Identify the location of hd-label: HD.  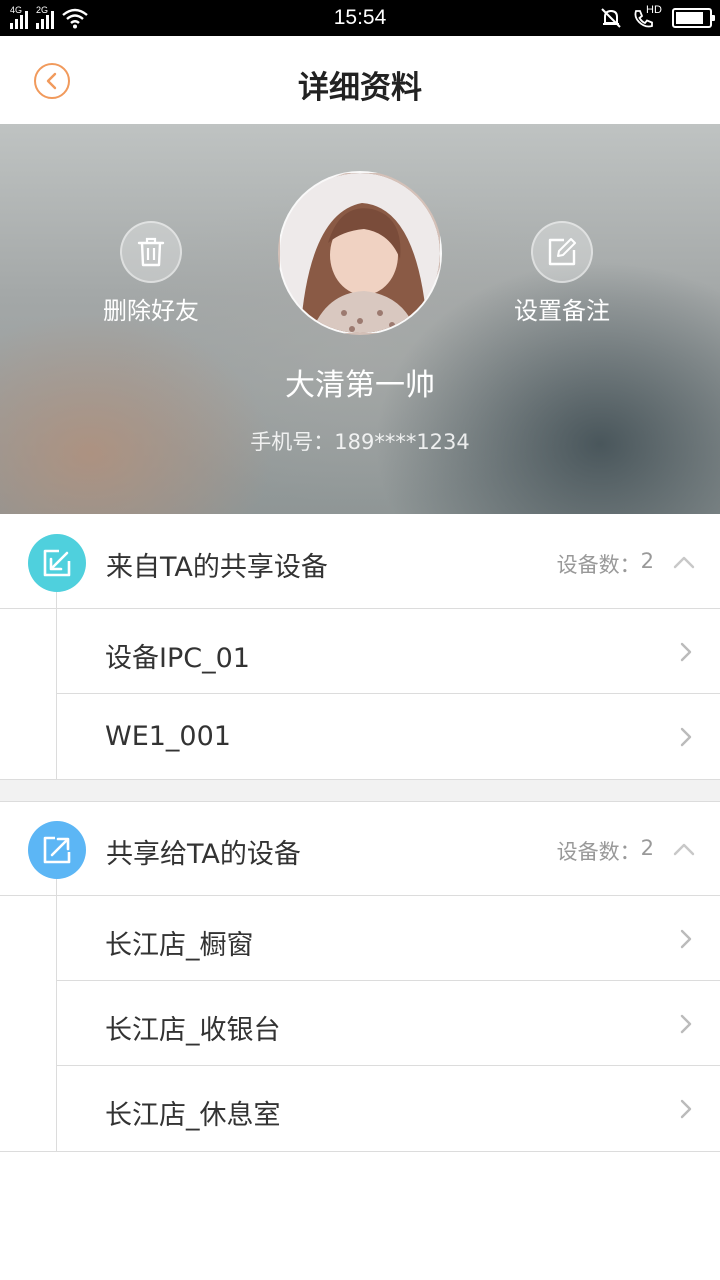
(654, 10).